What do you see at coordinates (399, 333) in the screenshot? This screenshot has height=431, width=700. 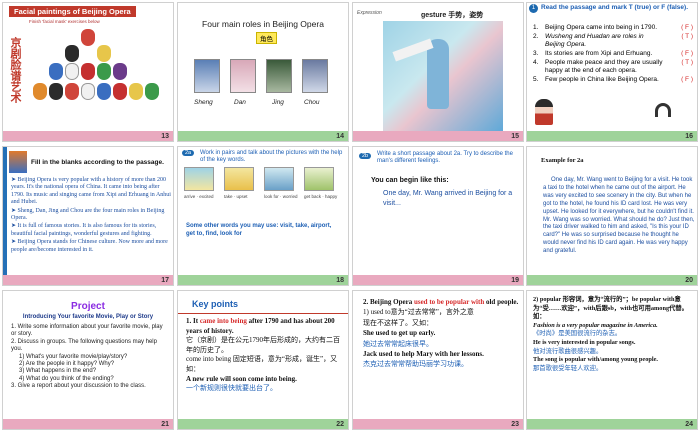 I see `example-sentence: She used to get up early.` at bounding box center [399, 333].